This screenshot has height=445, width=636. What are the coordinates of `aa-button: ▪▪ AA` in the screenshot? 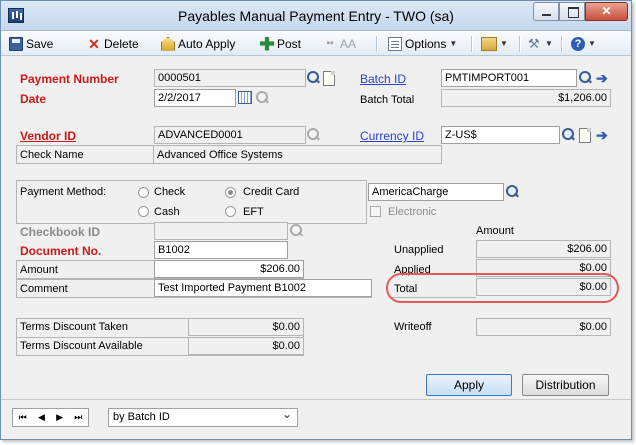 It's located at (339, 43).